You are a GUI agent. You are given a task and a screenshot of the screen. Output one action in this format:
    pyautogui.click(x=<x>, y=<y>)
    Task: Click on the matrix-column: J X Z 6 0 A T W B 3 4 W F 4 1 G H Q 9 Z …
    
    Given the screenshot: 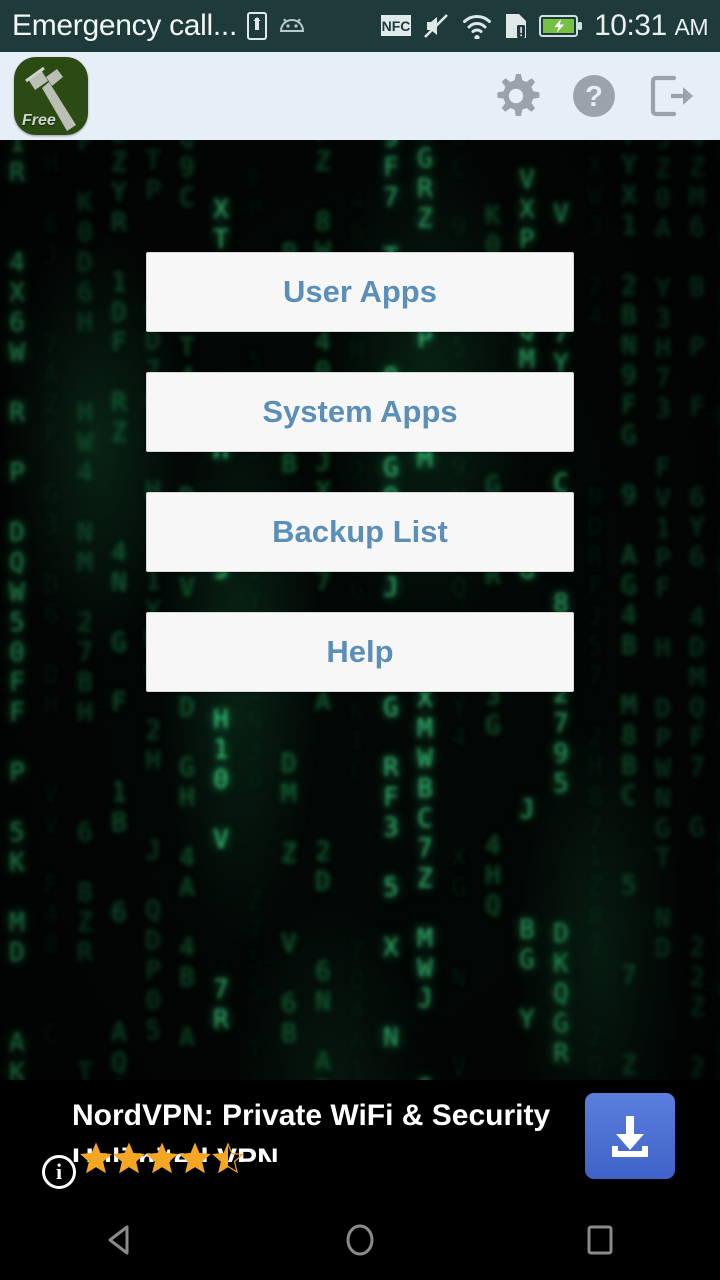 What is the action you would take?
    pyautogui.click(x=717, y=670)
    